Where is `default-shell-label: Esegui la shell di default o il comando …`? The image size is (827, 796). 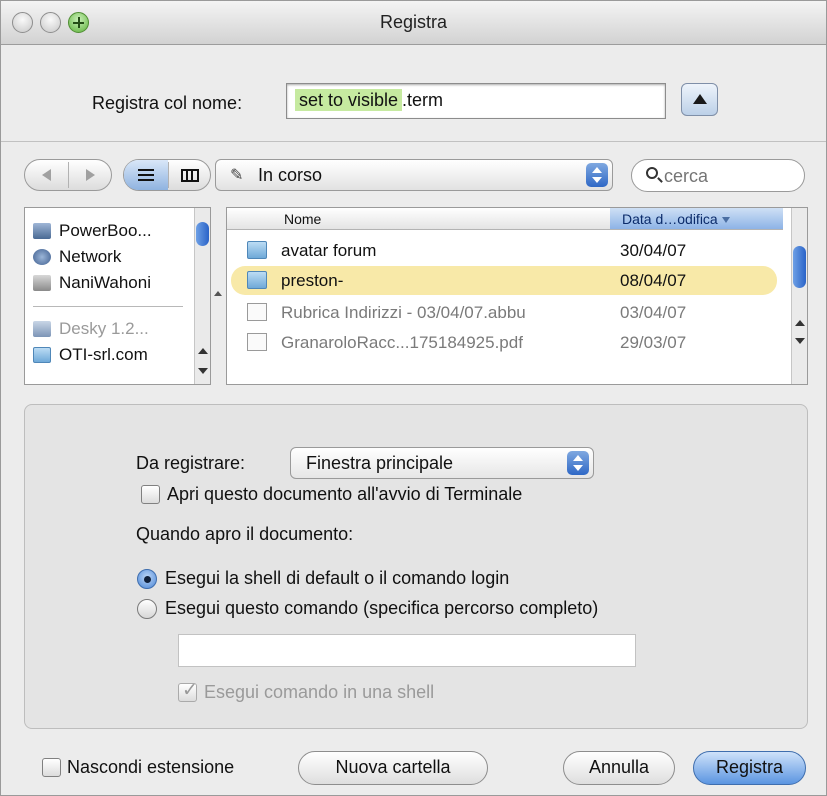
default-shell-label: Esegui la shell di default o il comando … is located at coordinates (337, 578).